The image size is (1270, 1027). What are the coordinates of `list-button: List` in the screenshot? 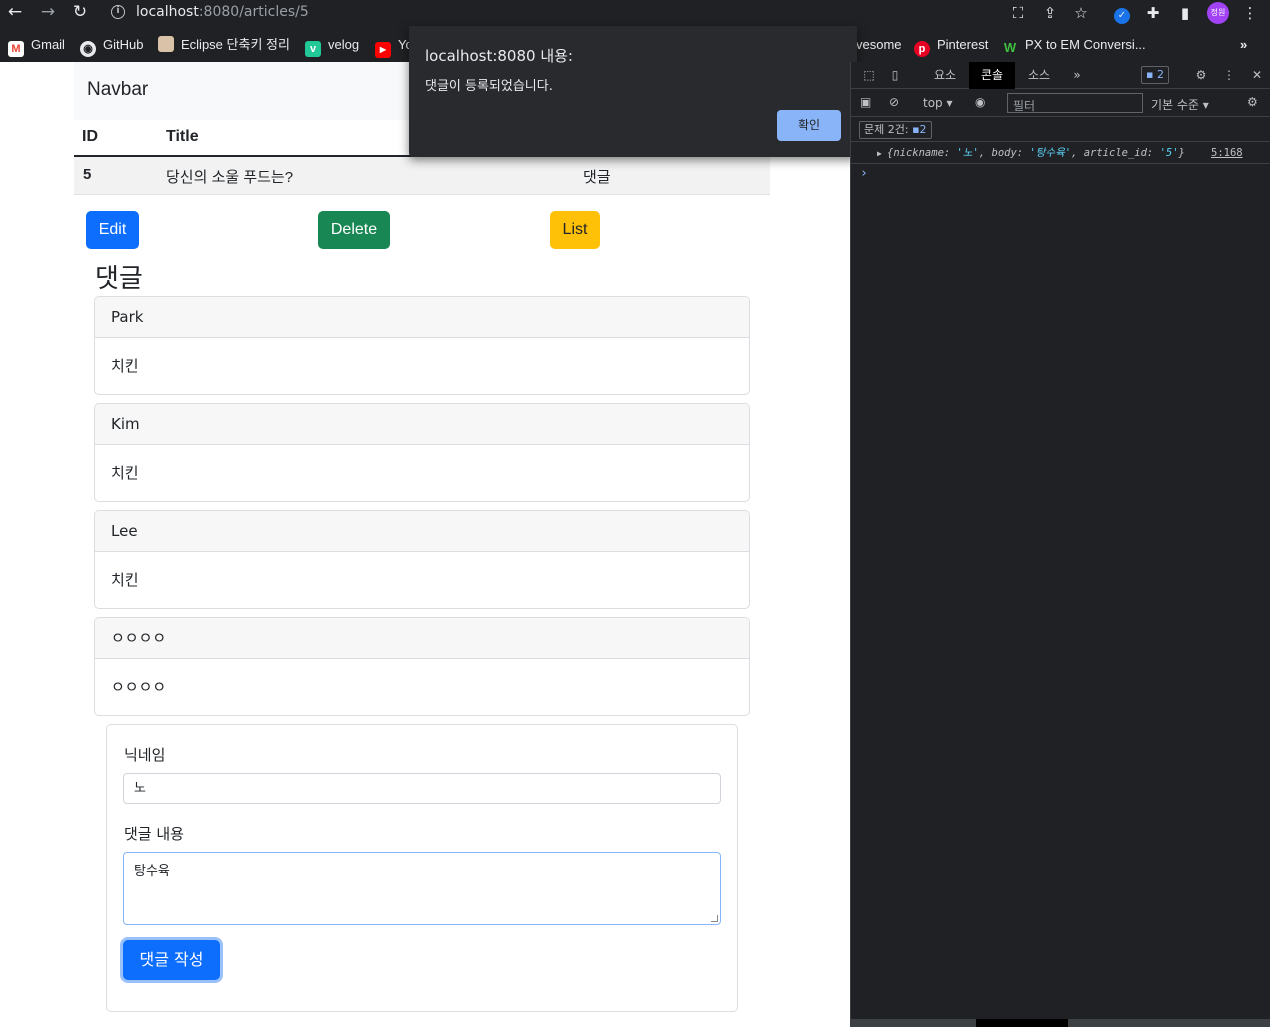 It's located at (575, 230).